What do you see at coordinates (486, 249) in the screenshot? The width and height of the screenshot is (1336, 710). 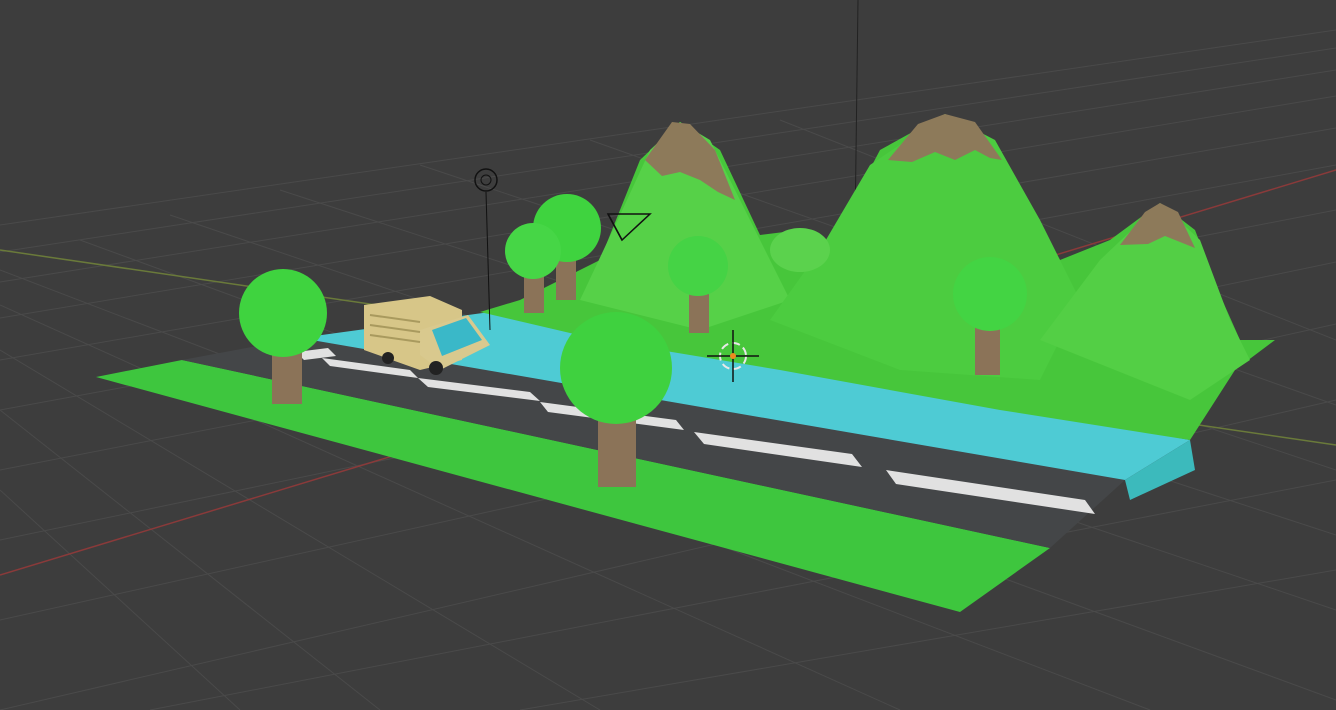 I see `light-icon` at bounding box center [486, 249].